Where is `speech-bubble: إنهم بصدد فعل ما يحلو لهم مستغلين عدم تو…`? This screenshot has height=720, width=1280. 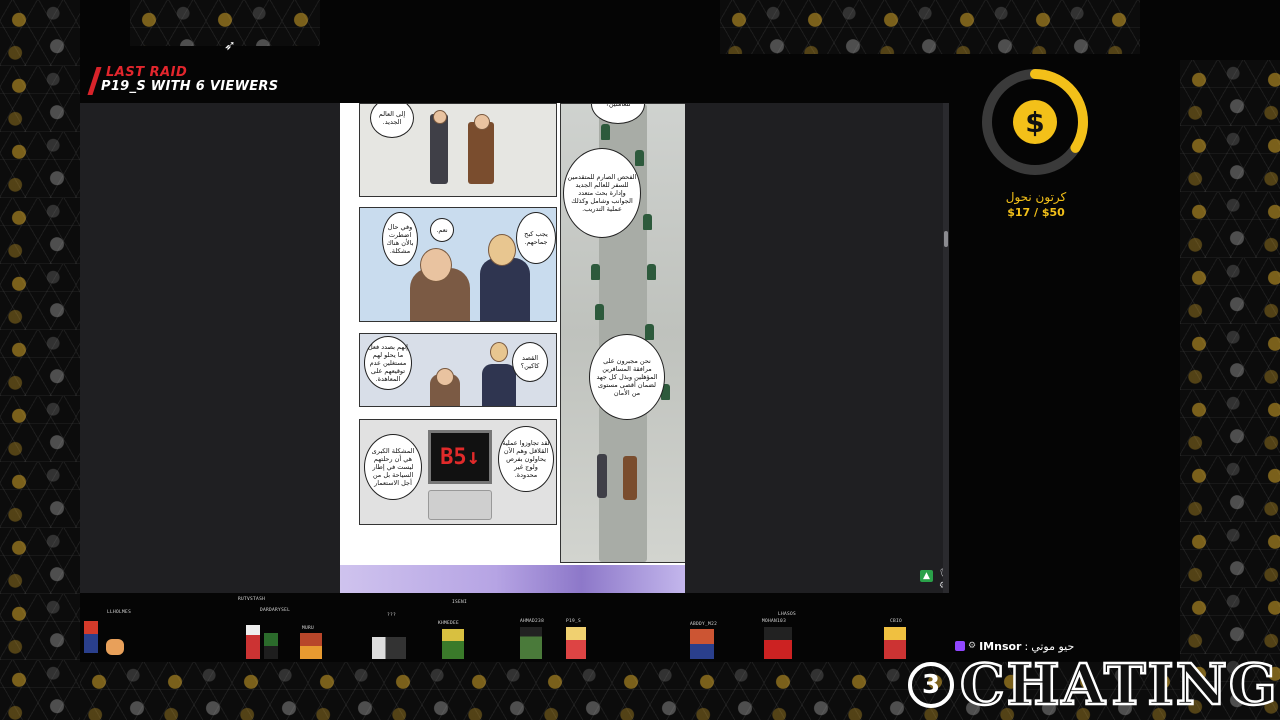
speech-bubble: إنهم بصدد فعل ما يحلو لهم مستغلين عدم تو… is located at coordinates (388, 363).